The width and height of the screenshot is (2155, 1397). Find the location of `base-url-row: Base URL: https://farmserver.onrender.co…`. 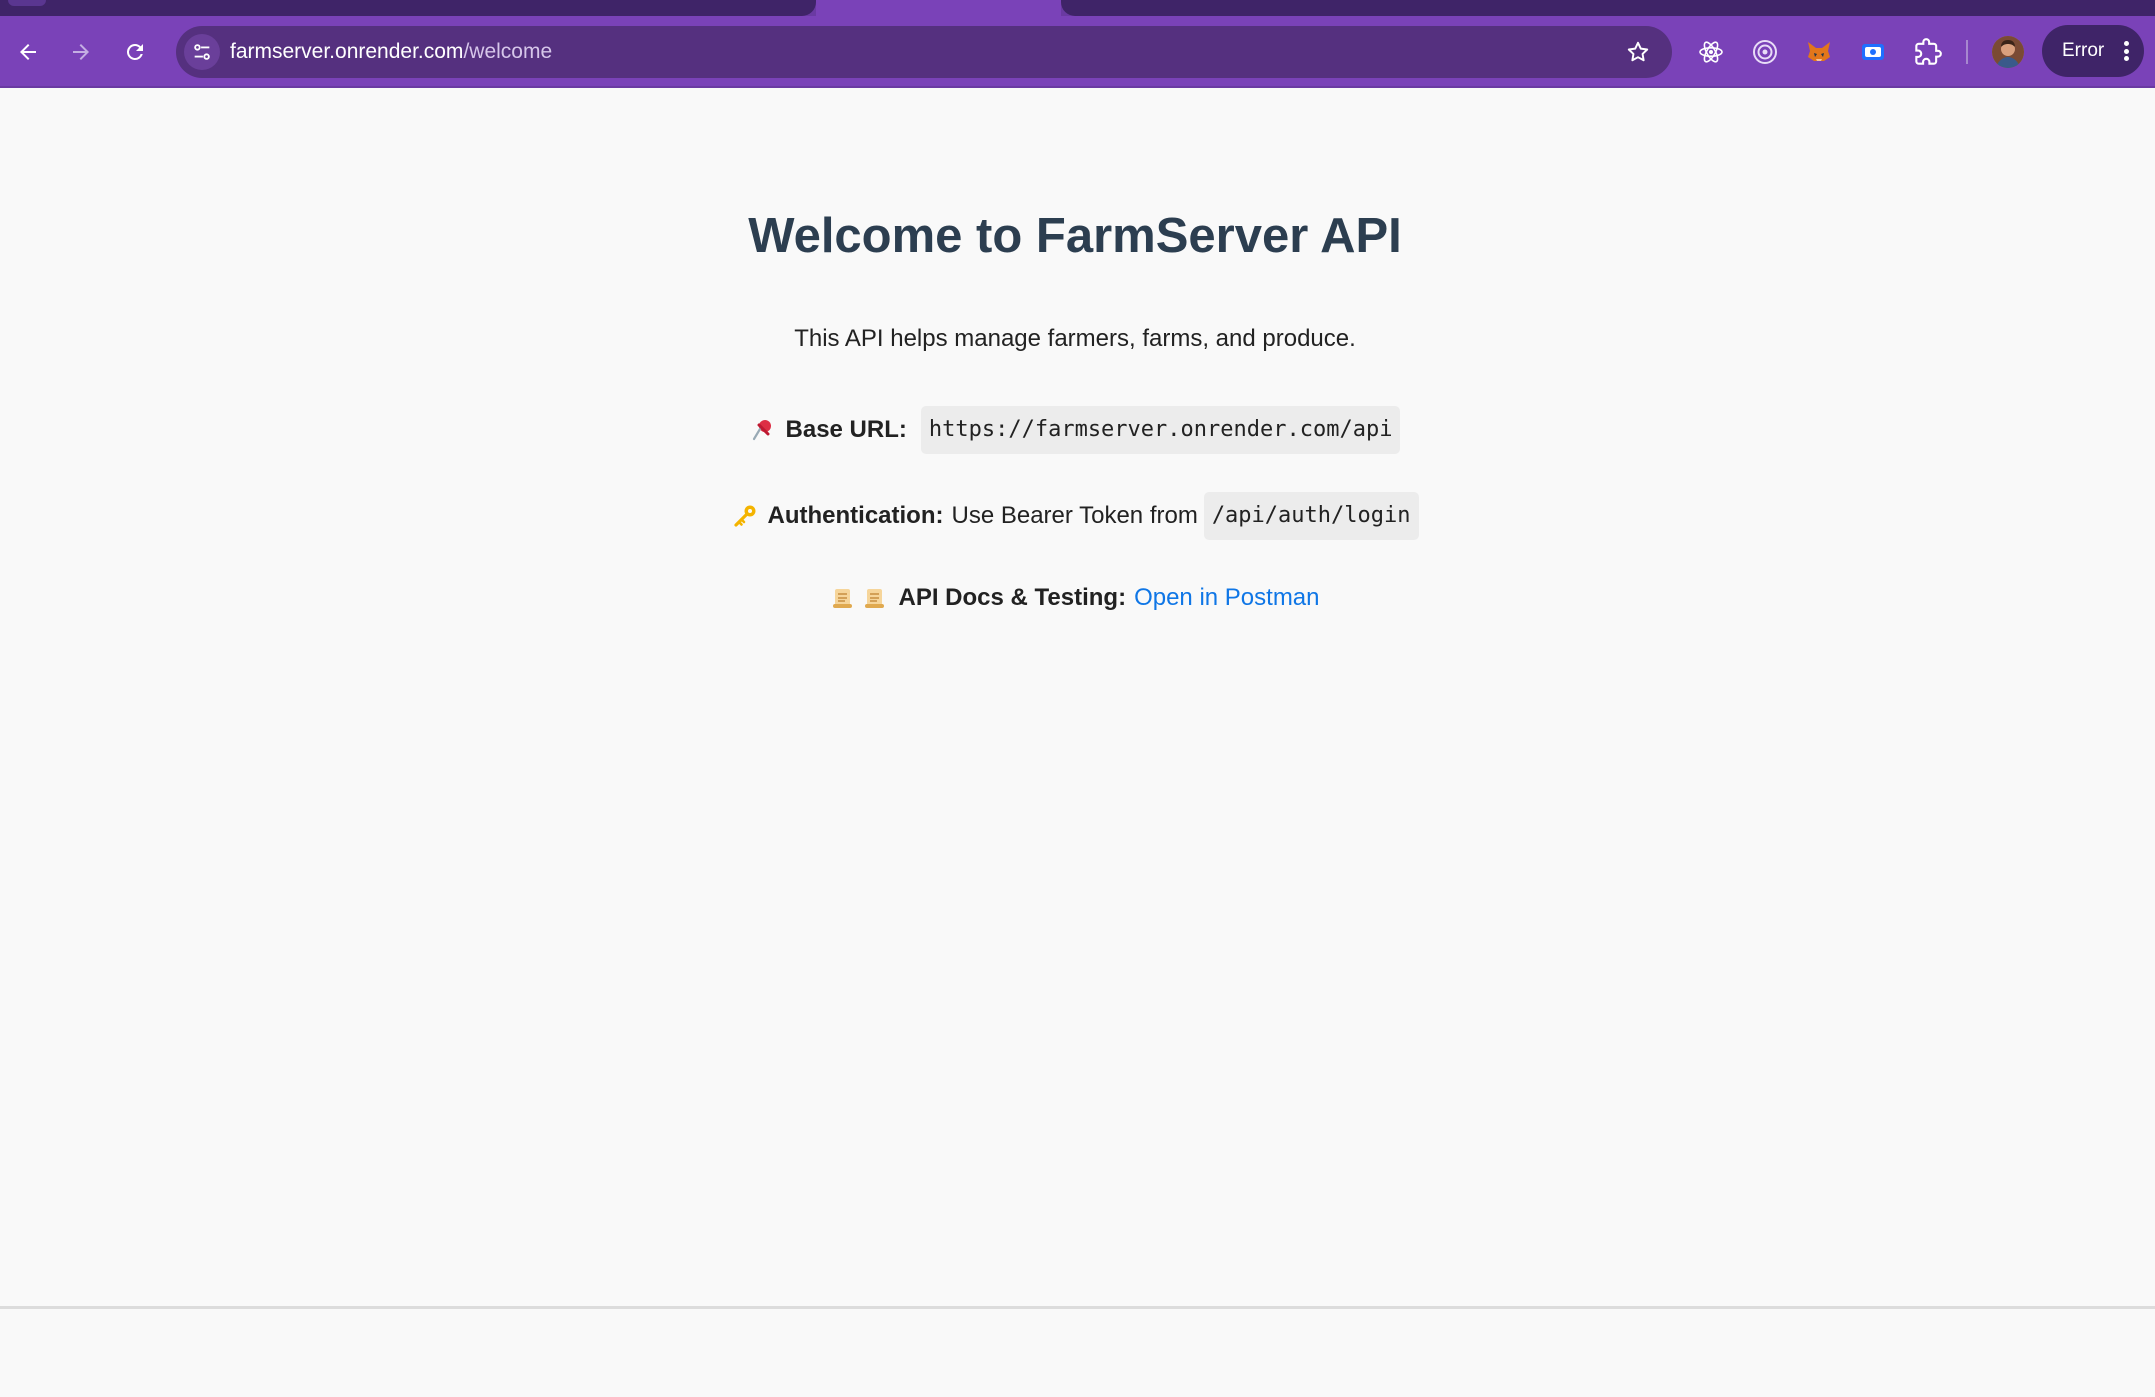

base-url-row: Base URL: https://farmserver.onrender.co… is located at coordinates (1075, 430).